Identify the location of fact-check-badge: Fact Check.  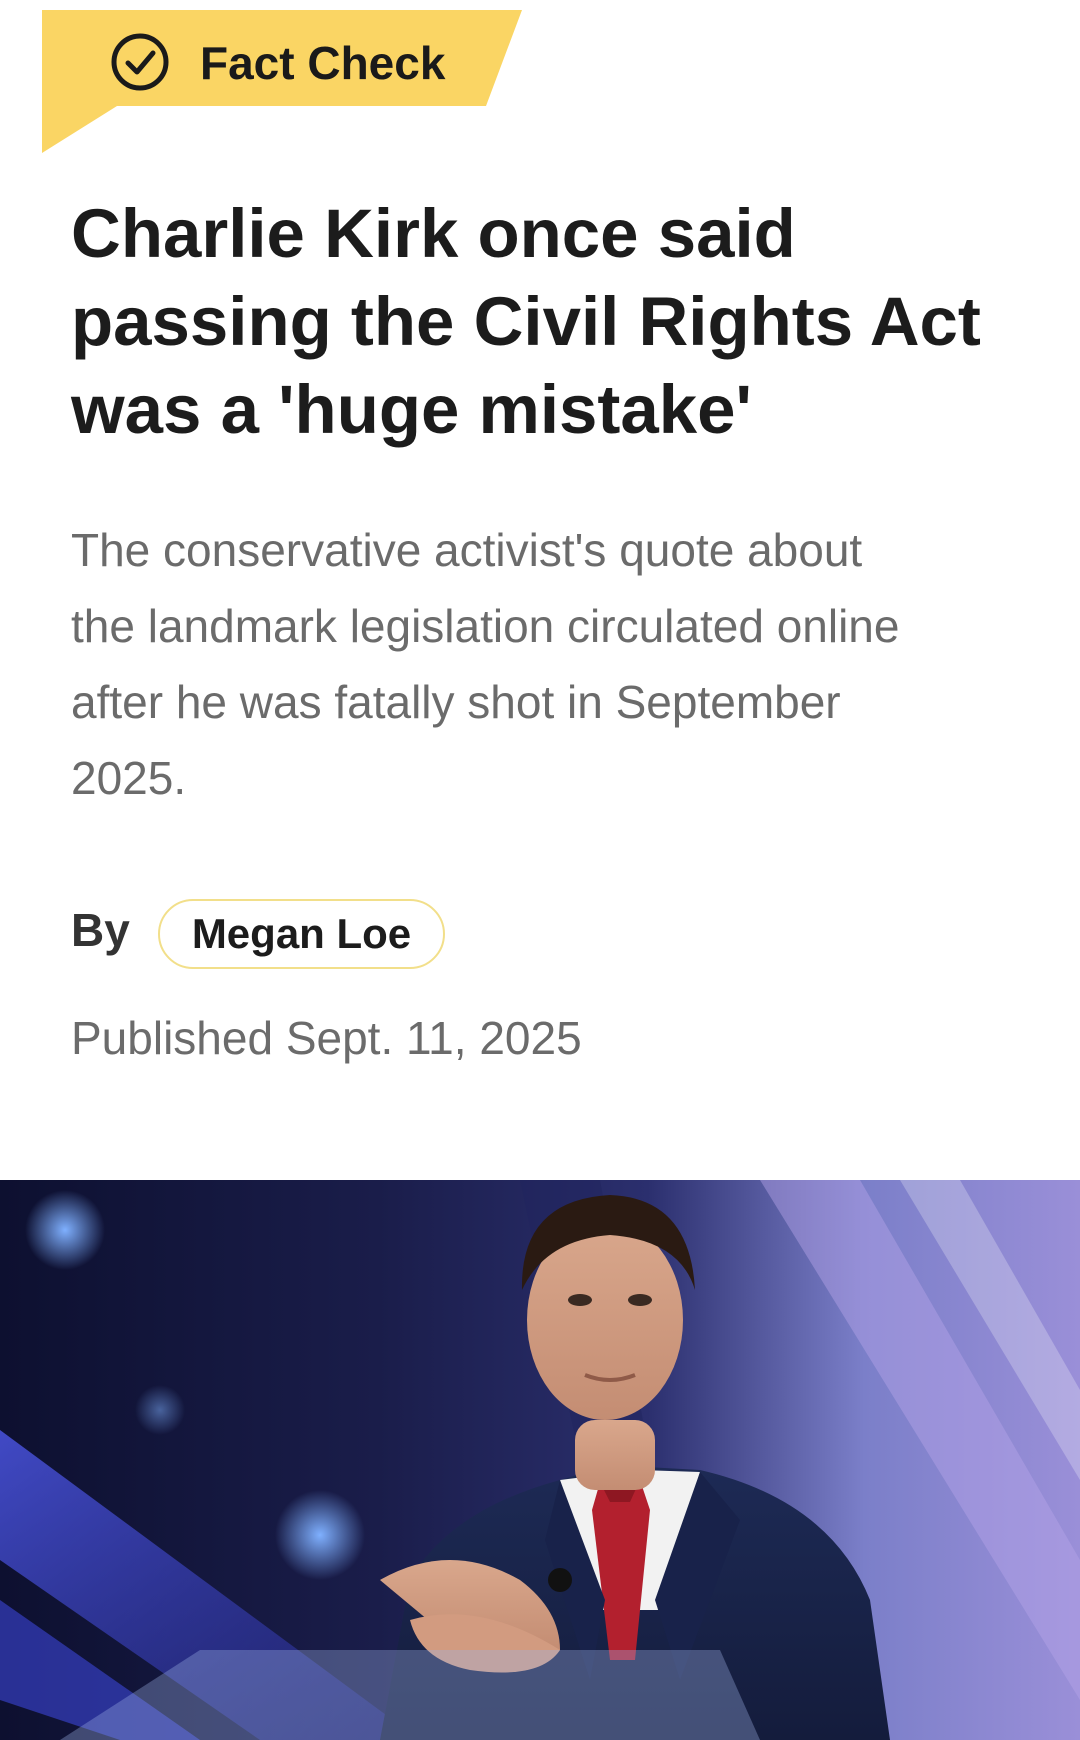
(282, 81).